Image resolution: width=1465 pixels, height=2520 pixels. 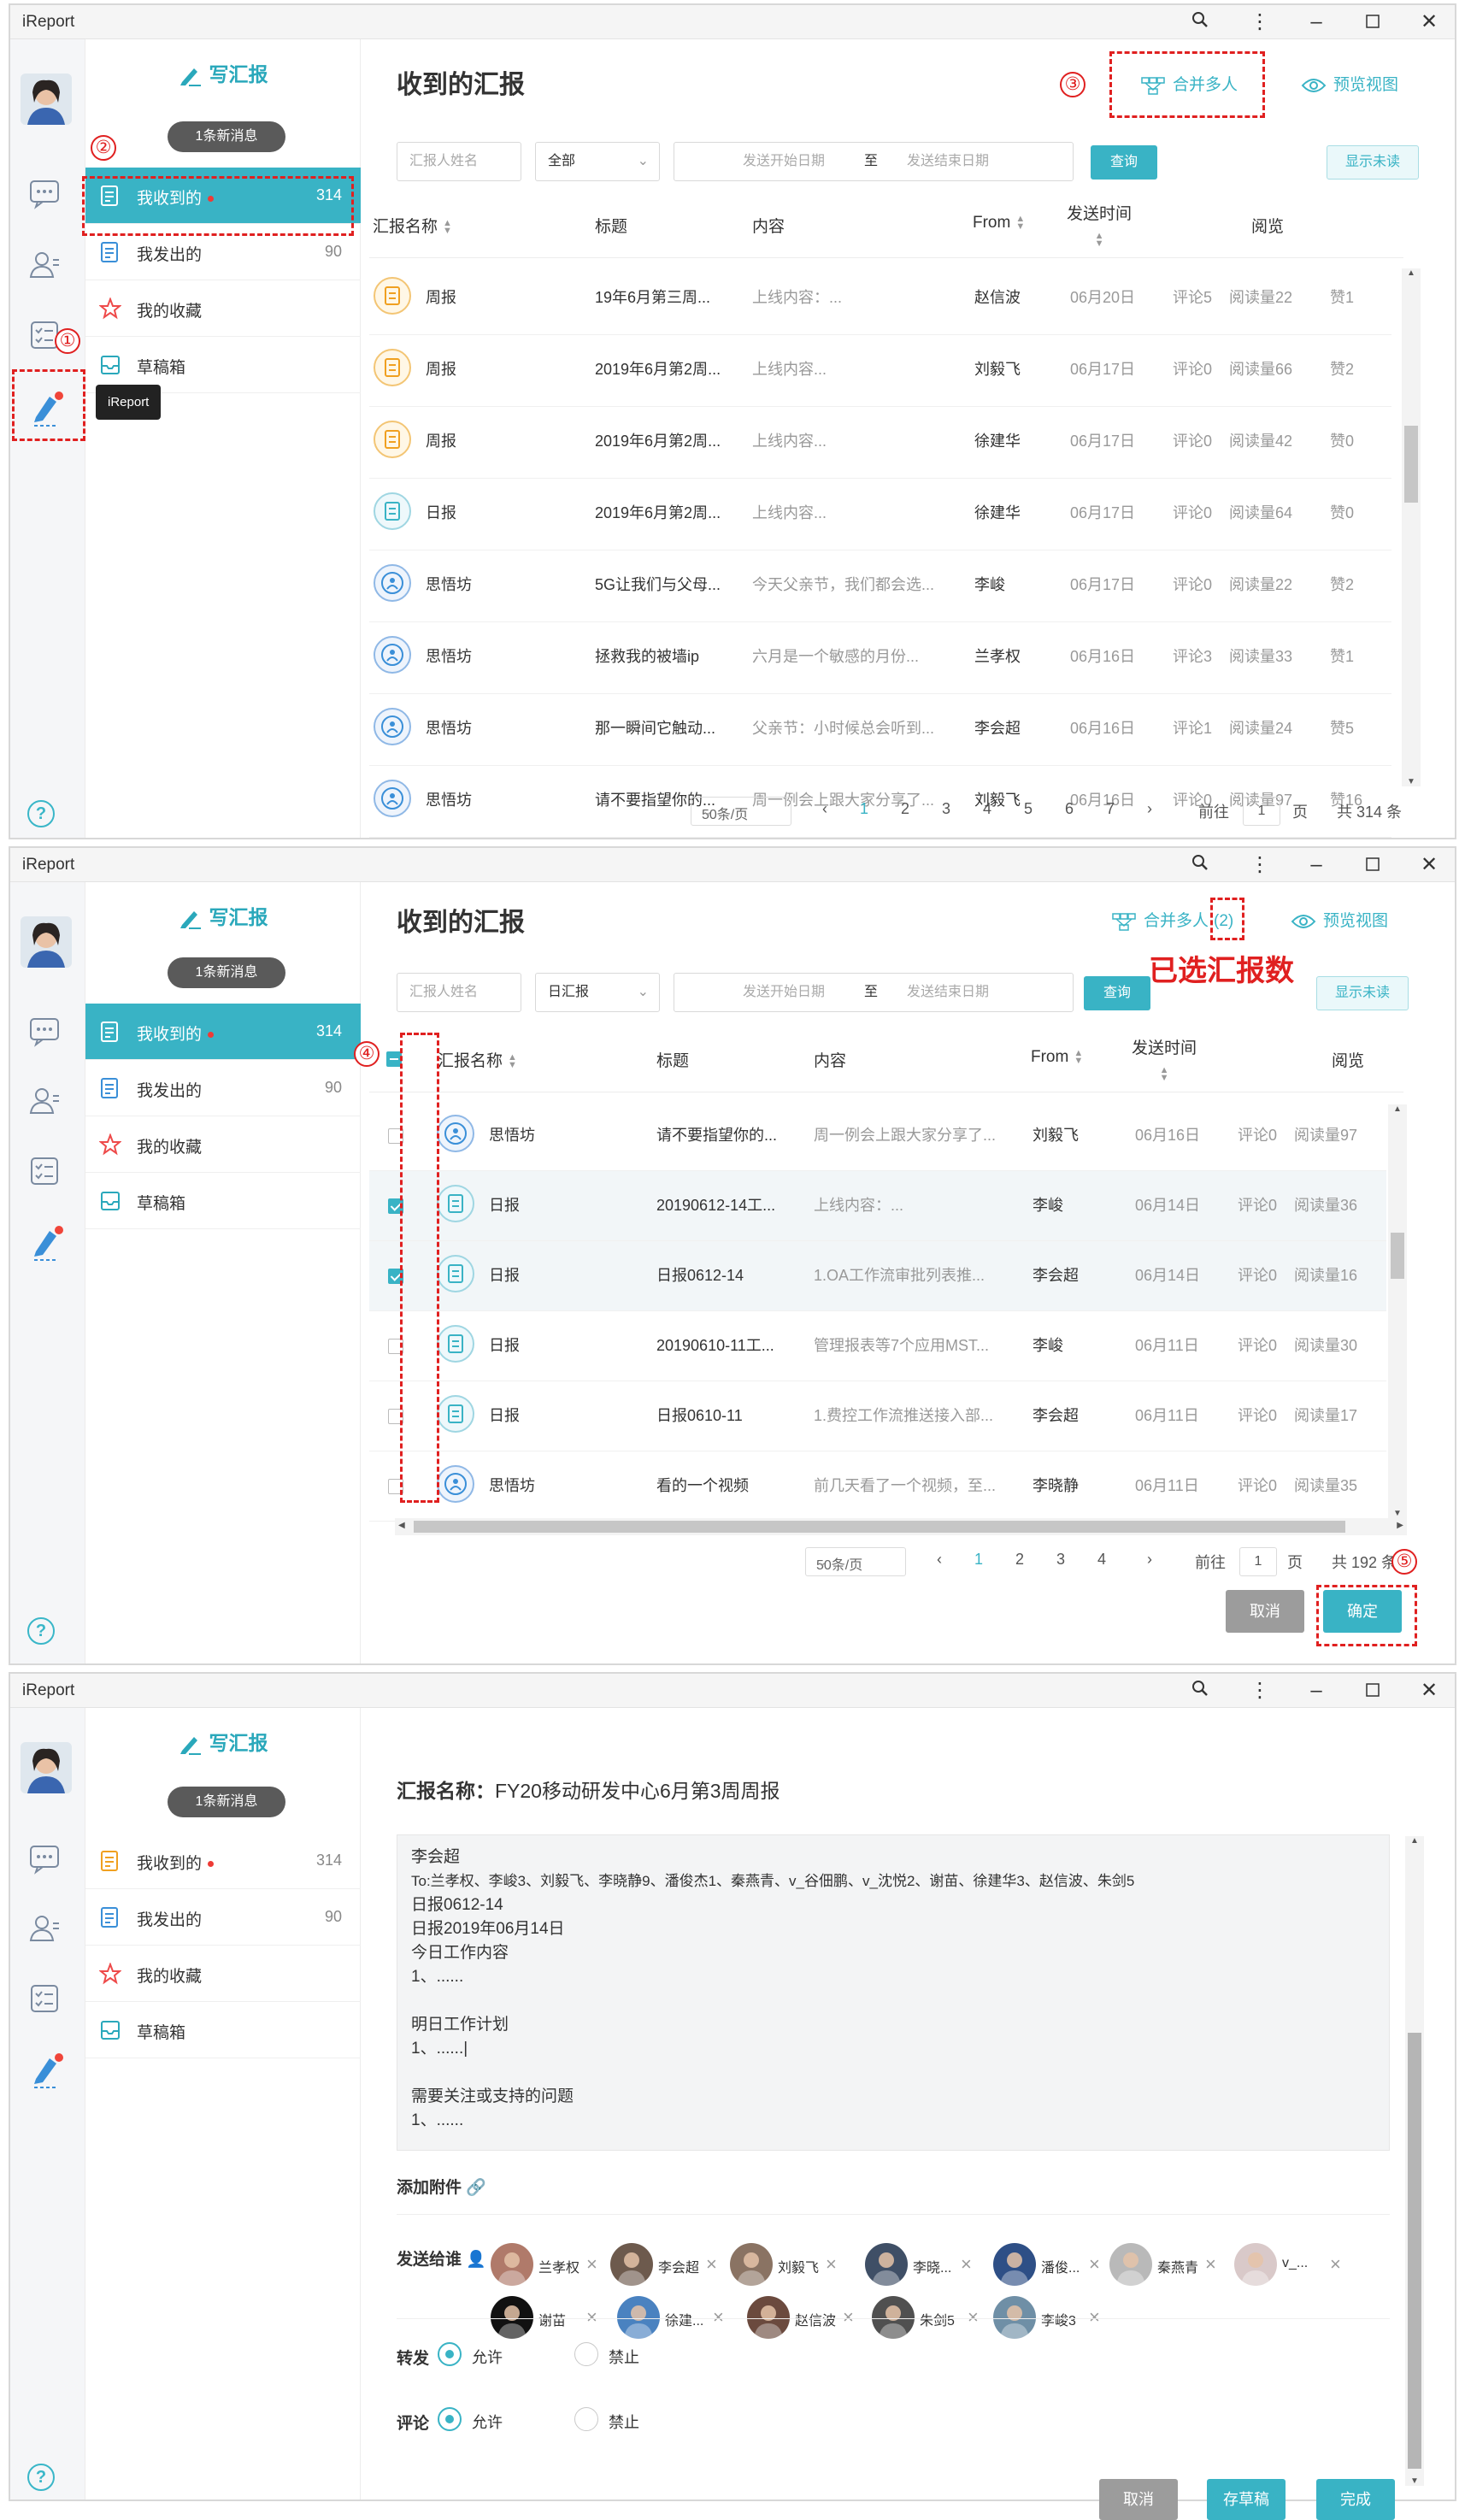 I want to click on add-person-icon: 👤, so click(x=476, y=2260).